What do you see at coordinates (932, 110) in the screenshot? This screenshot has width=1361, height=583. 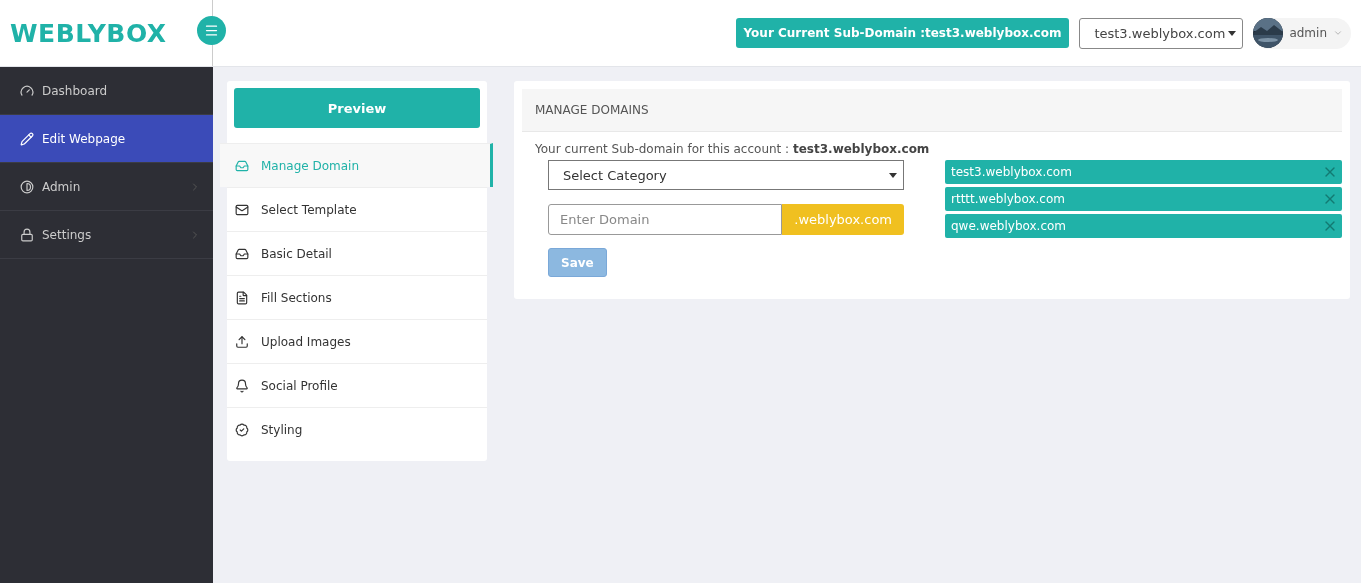 I see `panel-title: MANAGE DOMAINS` at bounding box center [932, 110].